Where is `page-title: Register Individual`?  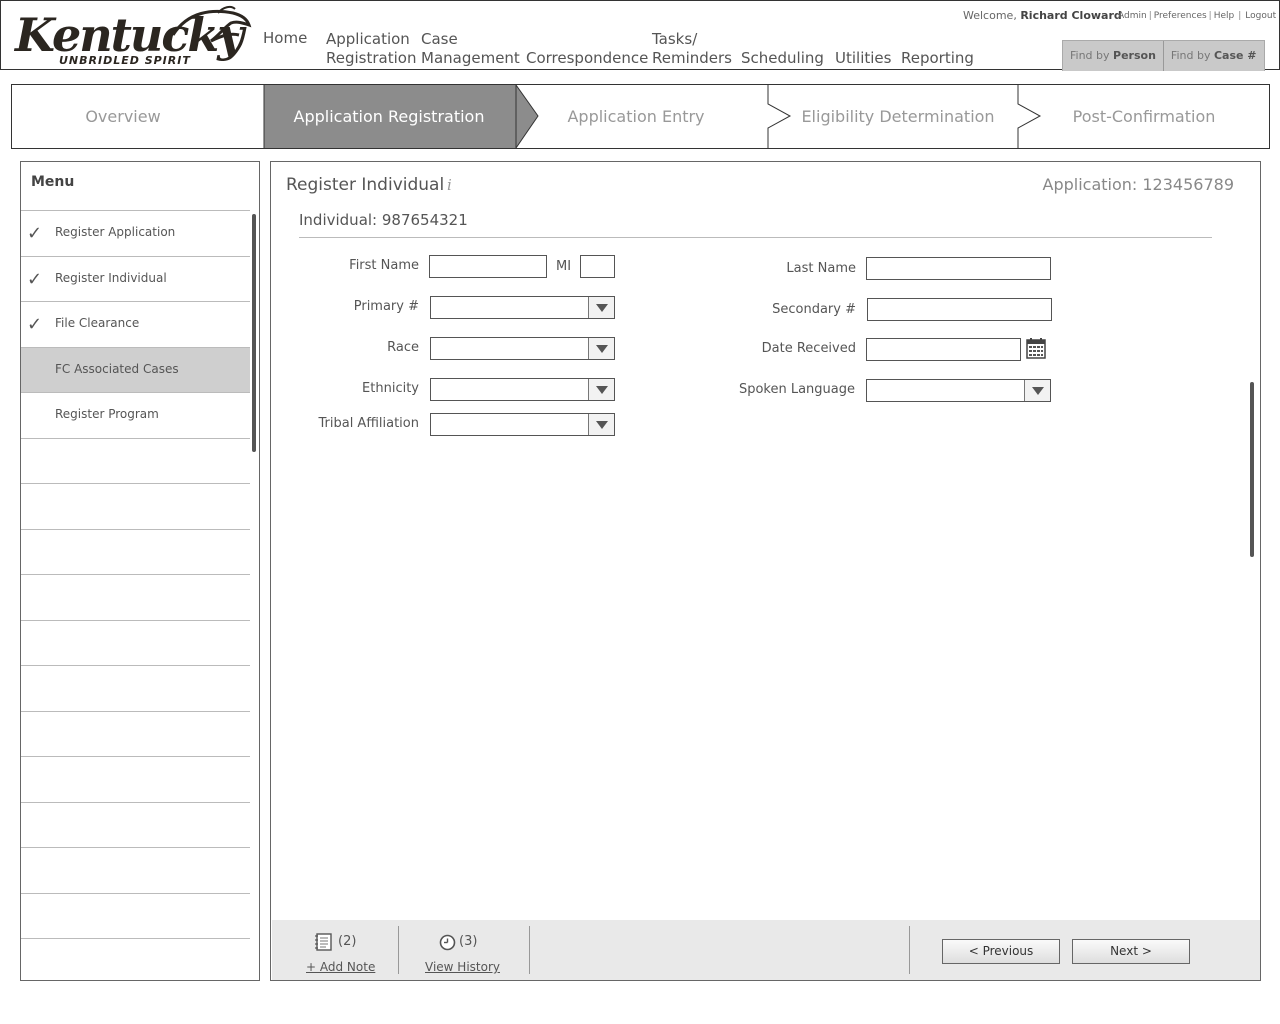
page-title: Register Individual is located at coordinates (365, 185).